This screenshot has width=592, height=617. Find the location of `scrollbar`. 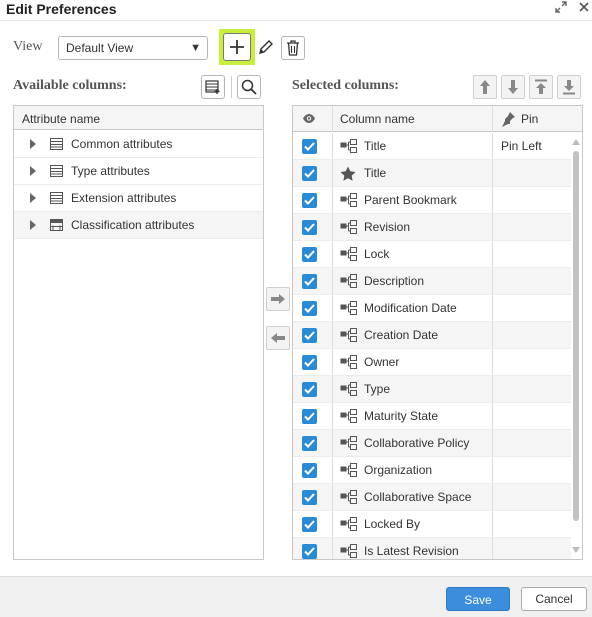

scrollbar is located at coordinates (576, 346).